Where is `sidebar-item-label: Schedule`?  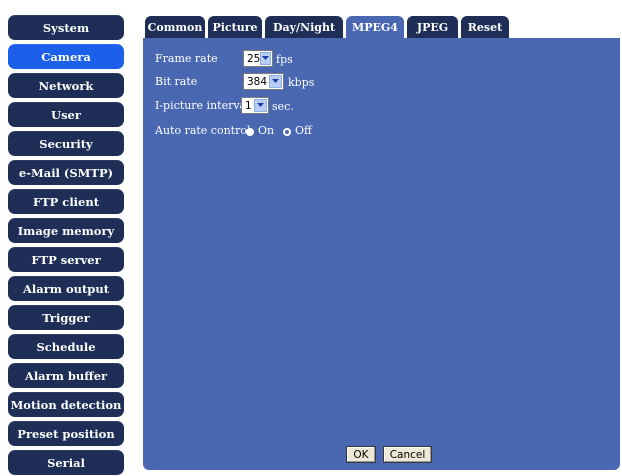
sidebar-item-label: Schedule is located at coordinates (66, 346).